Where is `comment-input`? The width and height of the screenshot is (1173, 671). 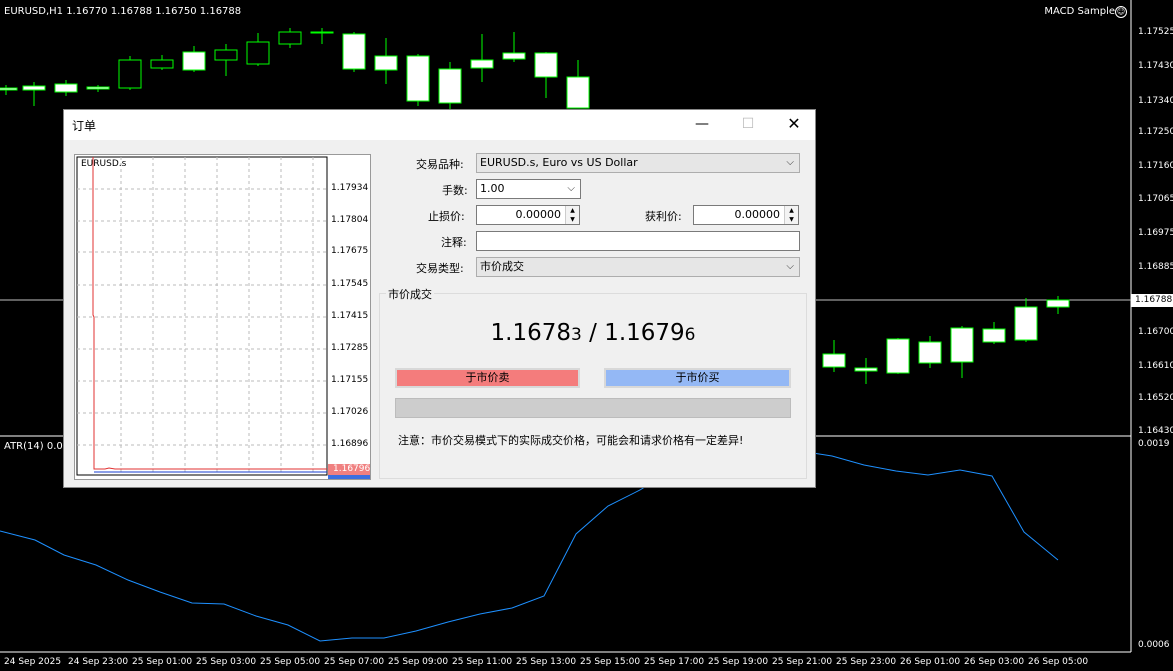 comment-input is located at coordinates (638, 241).